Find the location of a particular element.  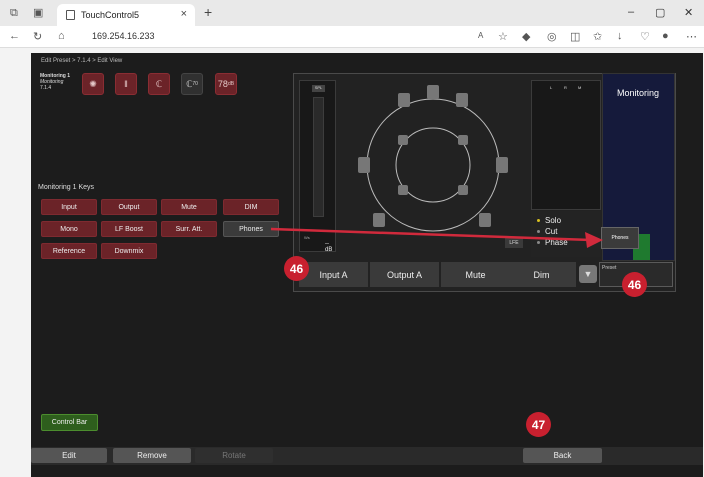

split-screen-icon: ◫ is located at coordinates (575, 36).